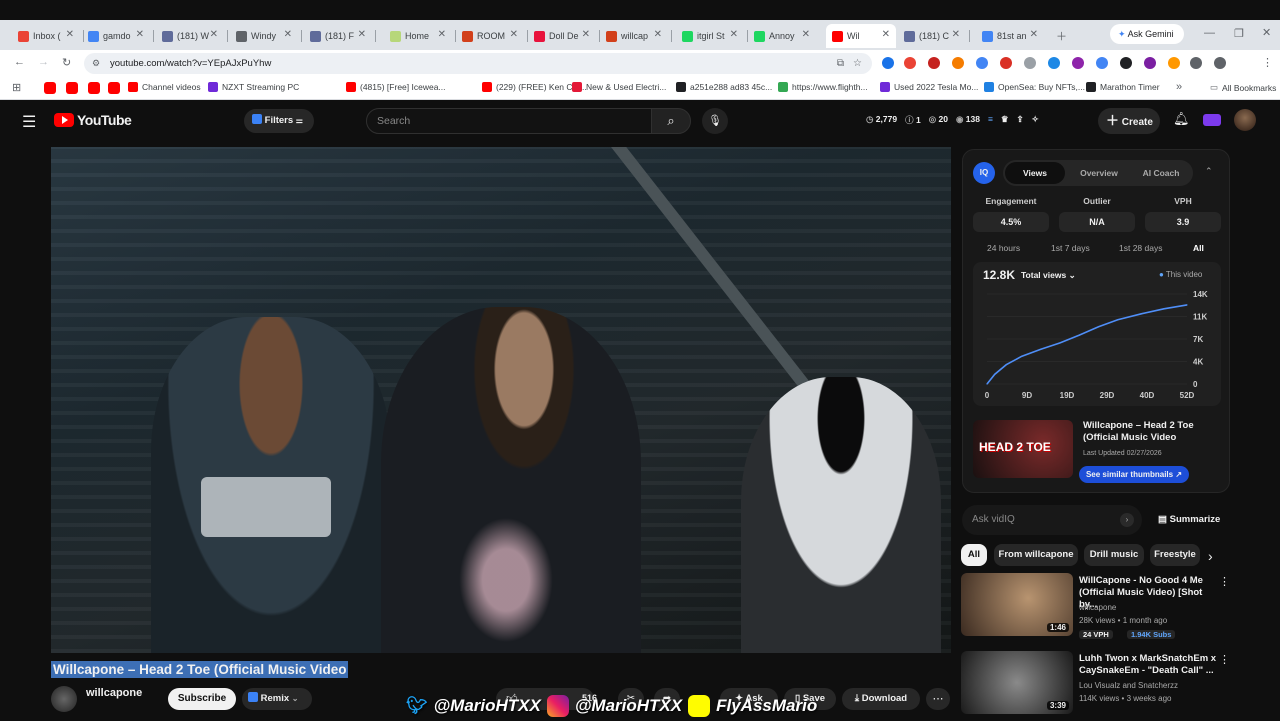 This screenshot has width=1280, height=721. I want to click on bookmark-star-icon: ☆, so click(857, 63).